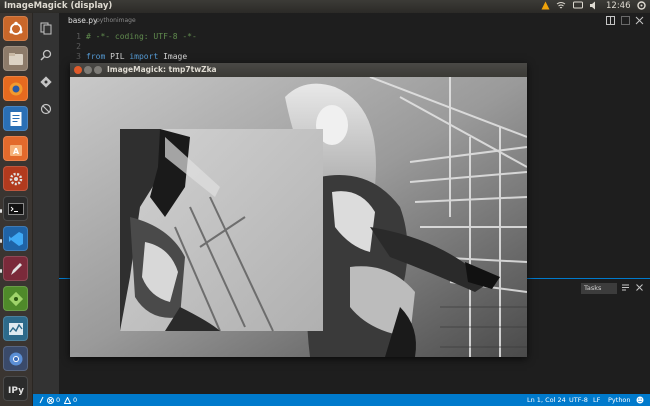 This screenshot has height=406, width=650. I want to click on split-editor-icon, so click(610, 21).